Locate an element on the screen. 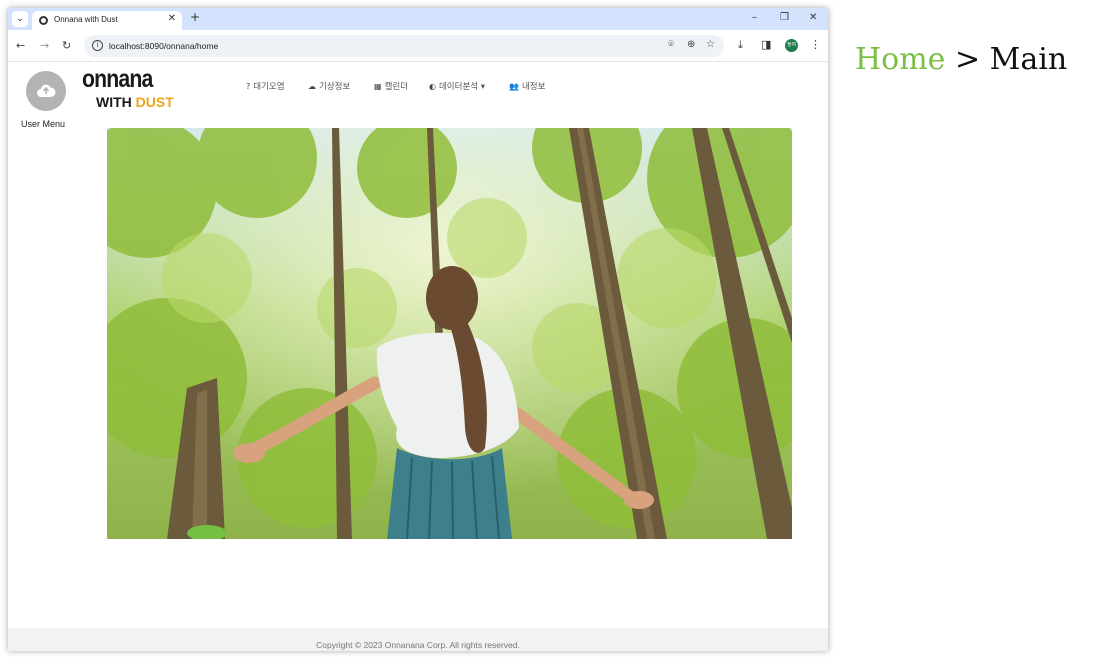  profile-avatar: 정여 is located at coordinates (791, 45).